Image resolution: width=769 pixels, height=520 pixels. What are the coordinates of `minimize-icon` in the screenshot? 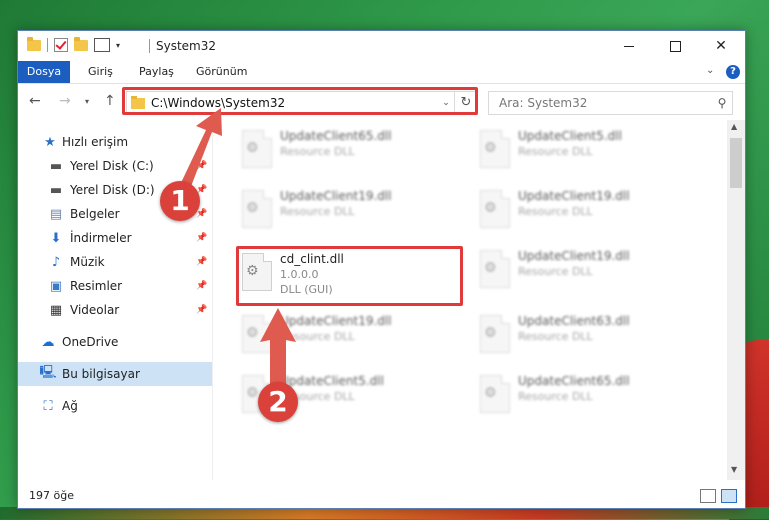 It's located at (629, 46).